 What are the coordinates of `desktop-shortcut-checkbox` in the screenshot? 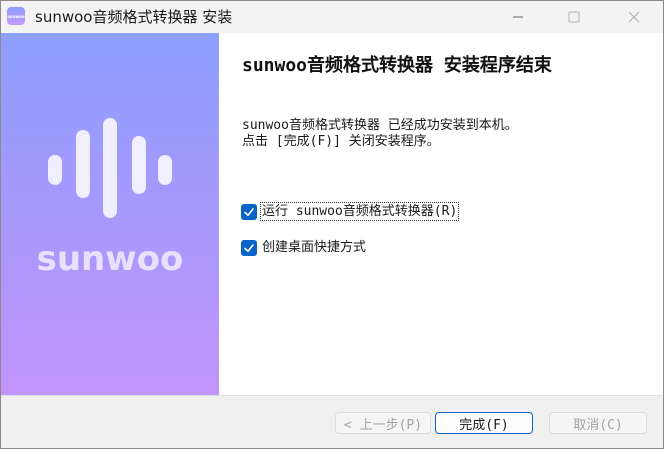 It's located at (249, 247).